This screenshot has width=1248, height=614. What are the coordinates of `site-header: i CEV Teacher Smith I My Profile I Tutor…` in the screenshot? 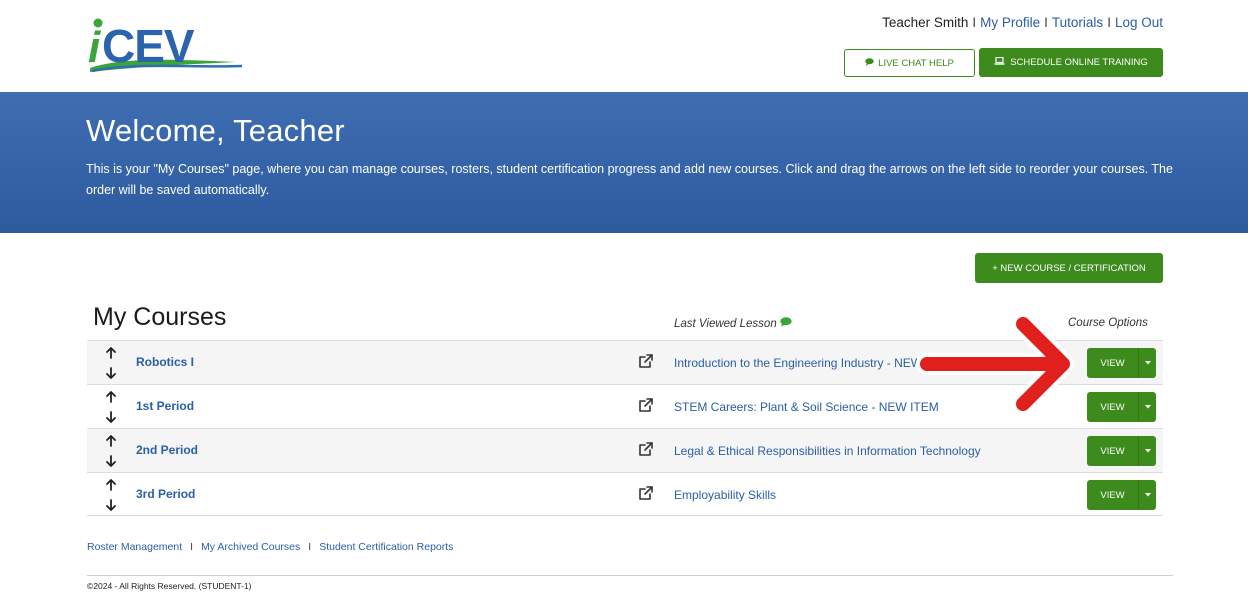 It's located at (624, 46).